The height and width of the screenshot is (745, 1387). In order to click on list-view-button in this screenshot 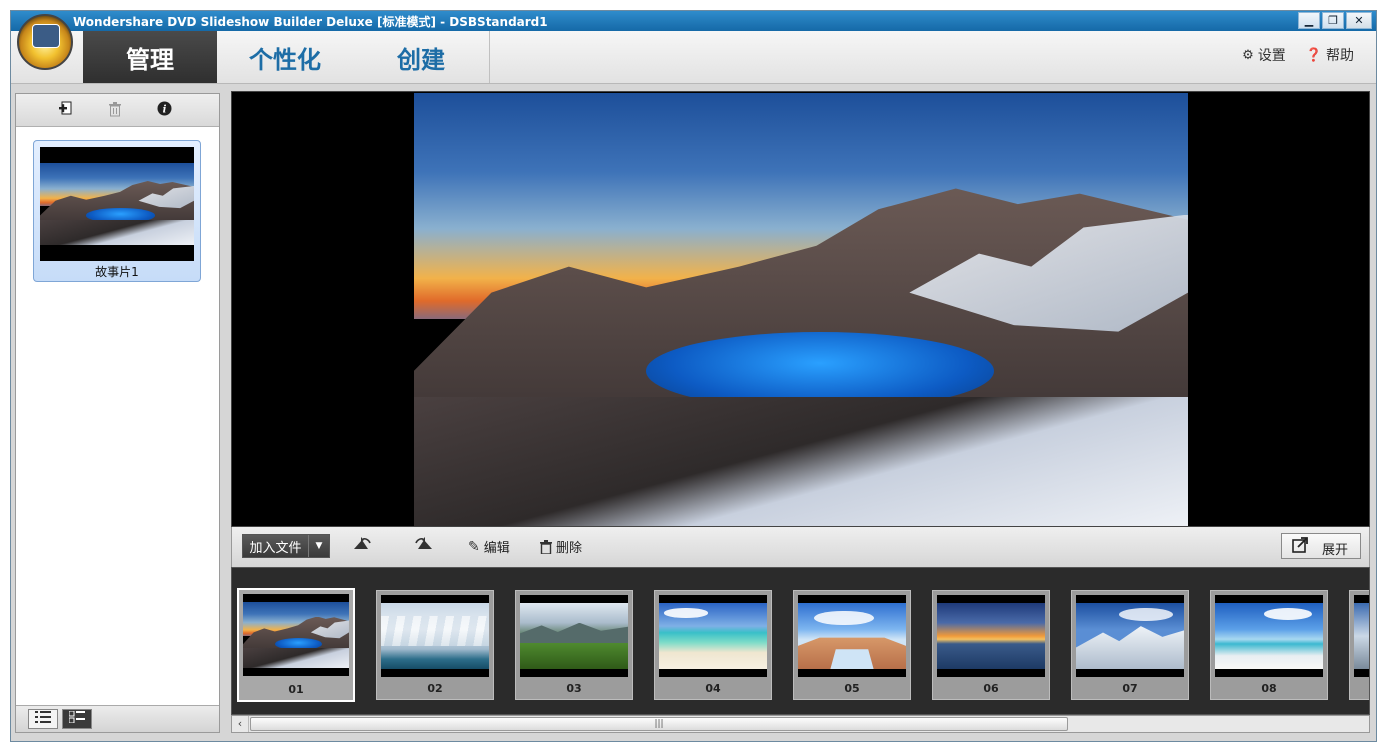, I will do `click(43, 719)`.